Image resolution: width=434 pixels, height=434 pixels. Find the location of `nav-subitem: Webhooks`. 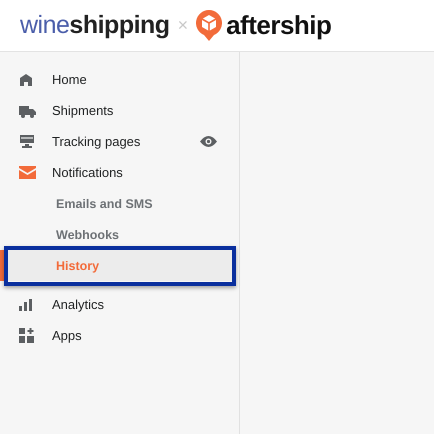

nav-subitem: Webhooks is located at coordinates (119, 234).